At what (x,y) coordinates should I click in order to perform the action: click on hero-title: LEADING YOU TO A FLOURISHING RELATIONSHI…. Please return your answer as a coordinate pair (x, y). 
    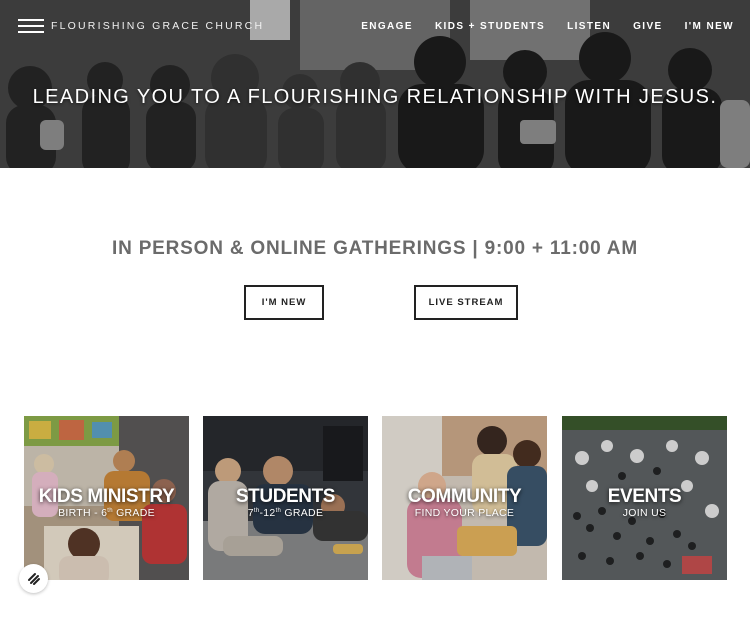
    Looking at the image, I should click on (375, 97).